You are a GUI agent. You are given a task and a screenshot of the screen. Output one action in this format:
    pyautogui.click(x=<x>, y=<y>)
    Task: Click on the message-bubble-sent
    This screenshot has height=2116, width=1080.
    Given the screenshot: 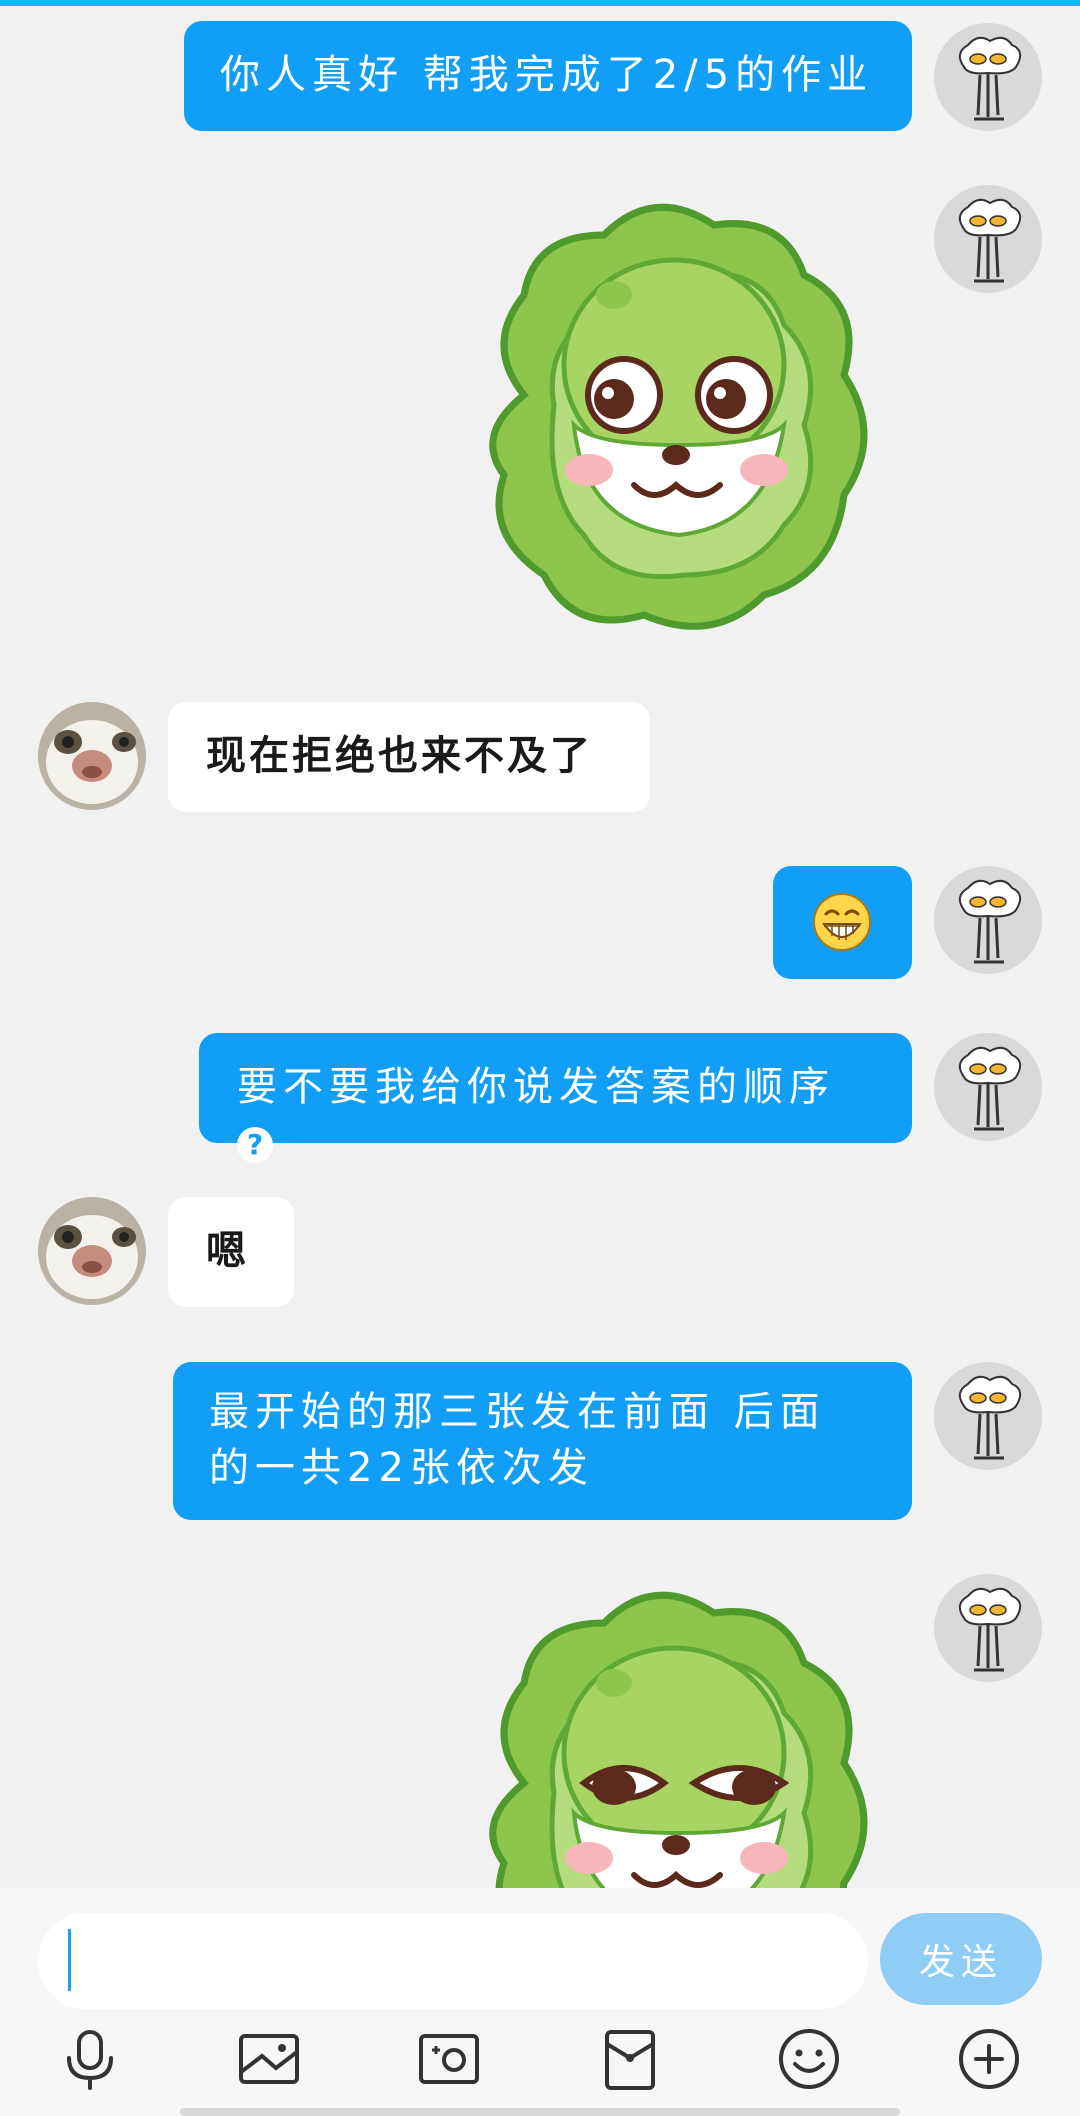 What is the action you would take?
    pyautogui.click(x=842, y=922)
    